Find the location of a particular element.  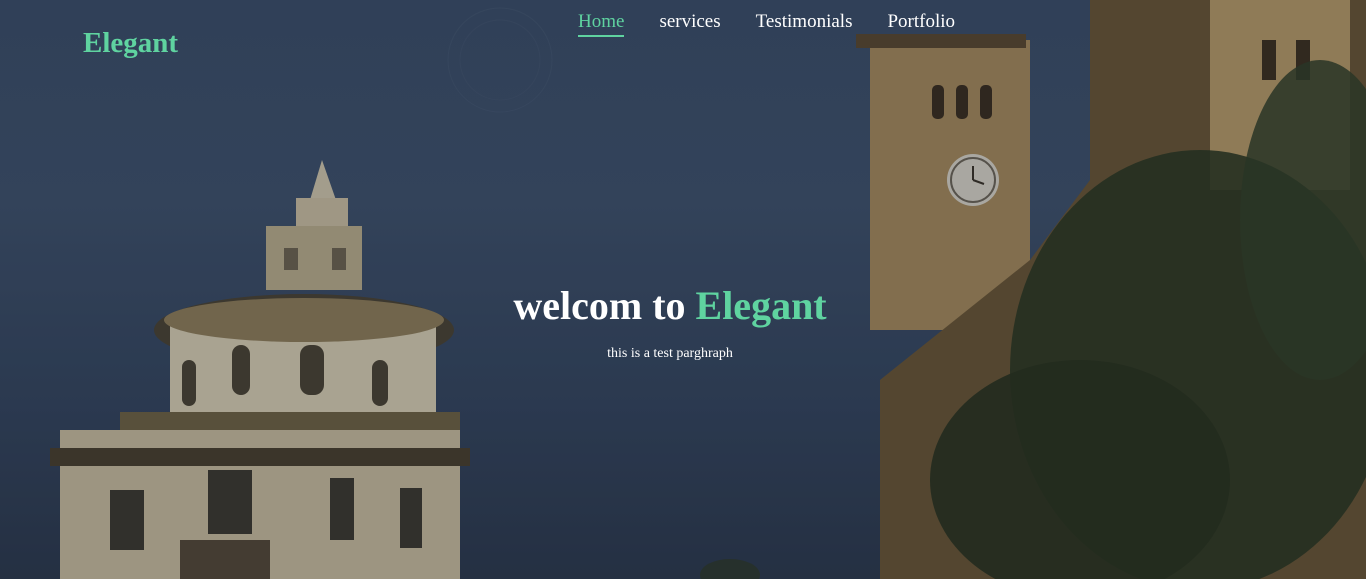

nav-link-services: services is located at coordinates (689, 22).